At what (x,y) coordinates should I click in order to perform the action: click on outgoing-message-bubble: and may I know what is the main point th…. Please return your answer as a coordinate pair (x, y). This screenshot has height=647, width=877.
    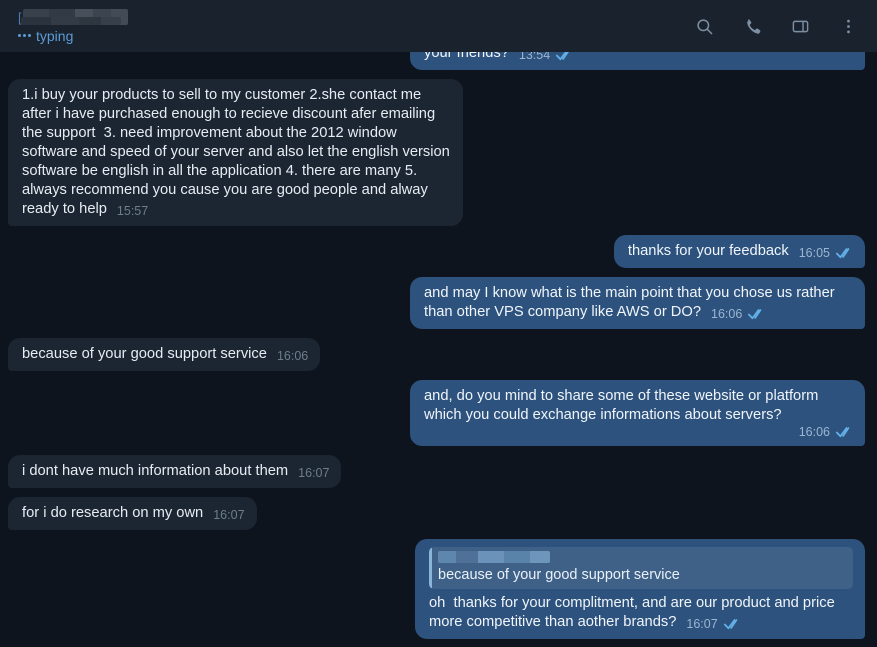
    Looking at the image, I should click on (637, 303).